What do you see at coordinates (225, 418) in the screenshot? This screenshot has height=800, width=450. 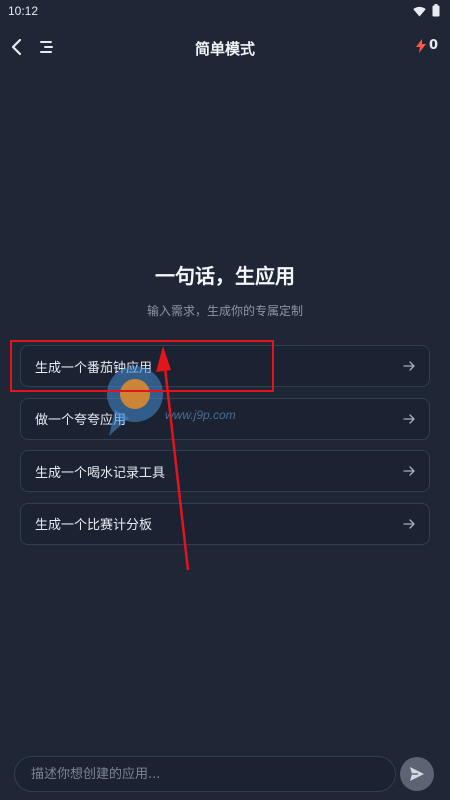 I see `suggestion-item: 做一个夸夸应用` at bounding box center [225, 418].